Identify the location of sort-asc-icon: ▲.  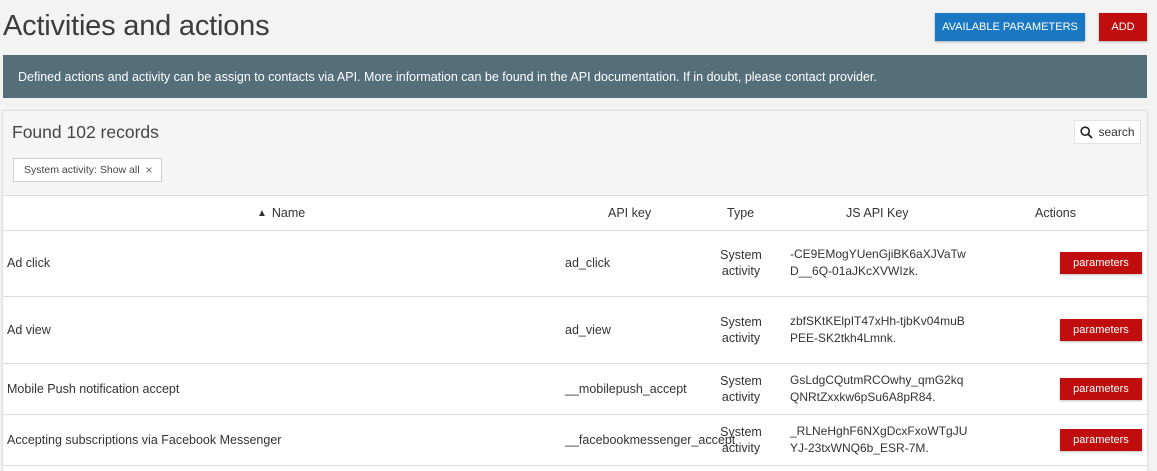
(262, 213).